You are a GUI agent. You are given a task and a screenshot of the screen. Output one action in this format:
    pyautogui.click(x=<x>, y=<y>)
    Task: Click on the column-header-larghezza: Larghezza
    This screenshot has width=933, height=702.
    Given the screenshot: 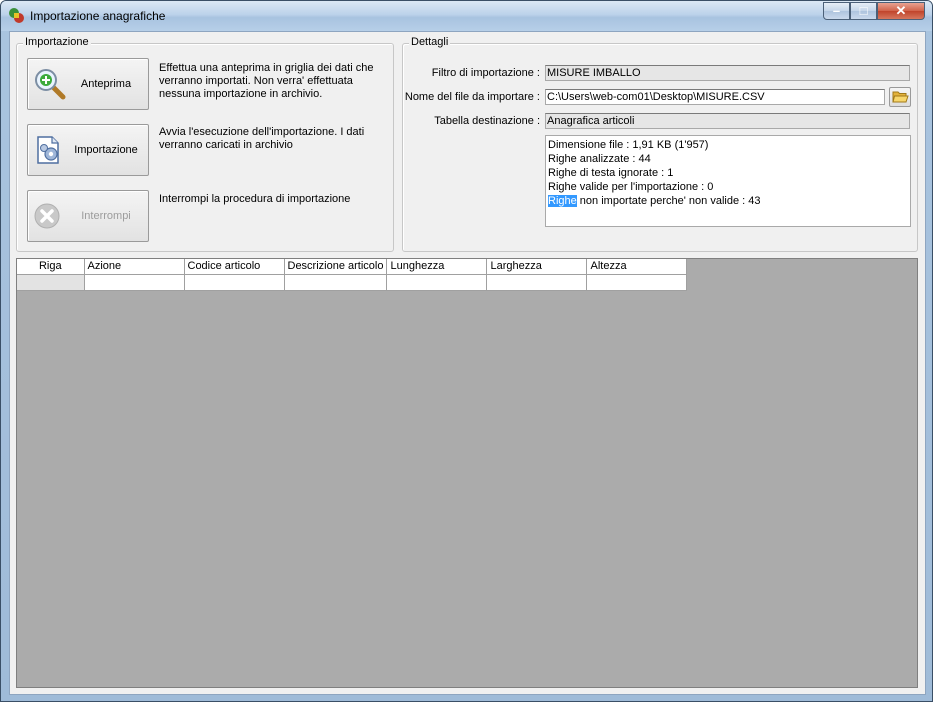 What is the action you would take?
    pyautogui.click(x=537, y=267)
    